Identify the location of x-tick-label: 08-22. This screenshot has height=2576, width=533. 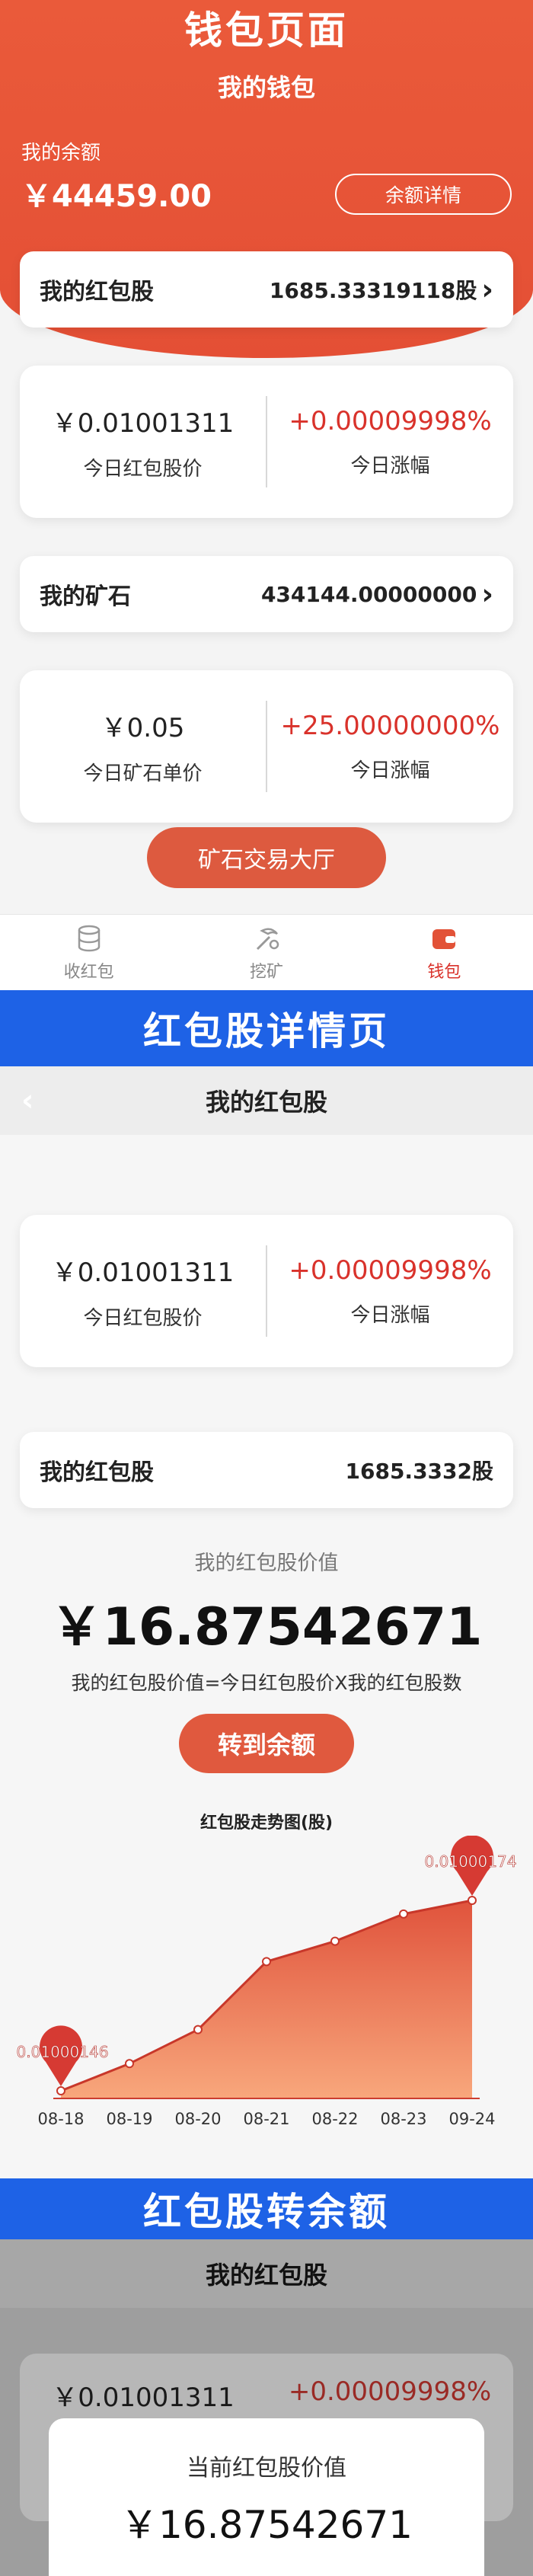
(334, 2119).